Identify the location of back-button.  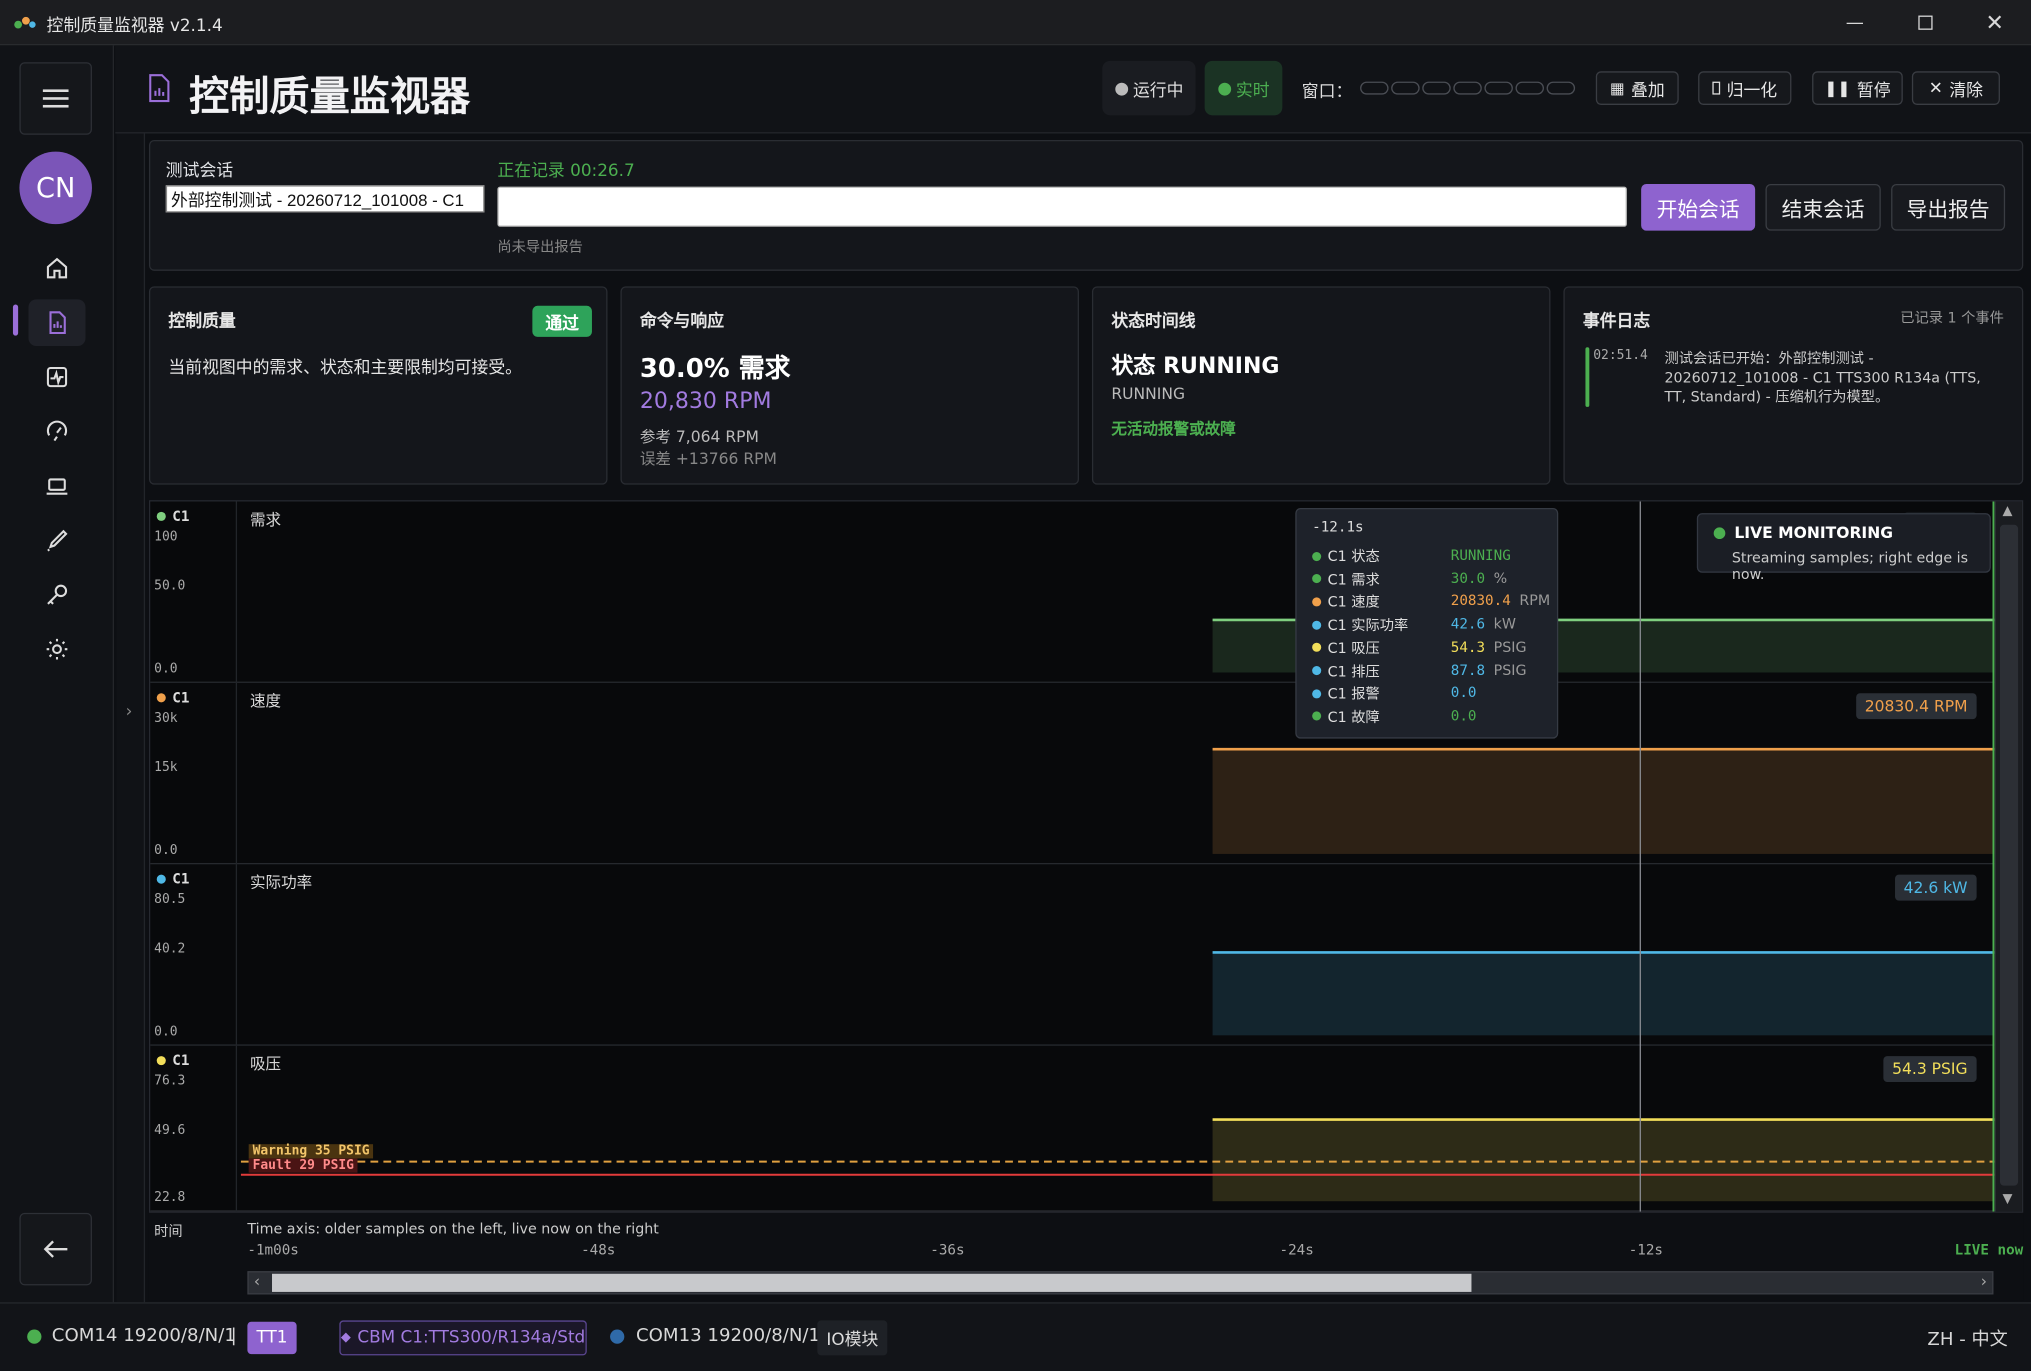
(55, 1249).